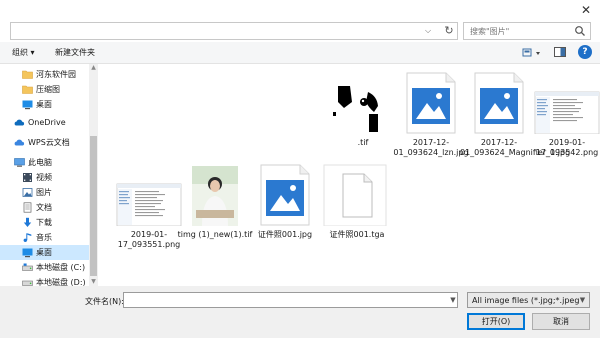 This screenshot has height=338, width=600. I want to click on nav-item-label: 视频, so click(44, 177).